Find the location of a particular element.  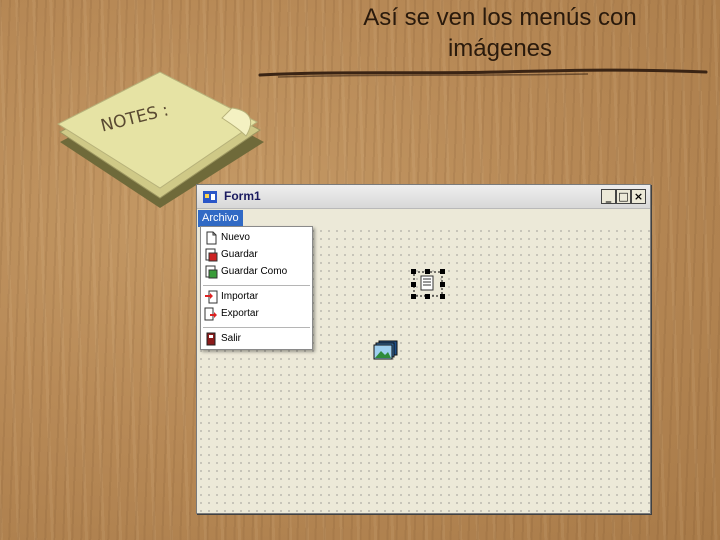

menu-item-label: Guardar is located at coordinates (239, 254).